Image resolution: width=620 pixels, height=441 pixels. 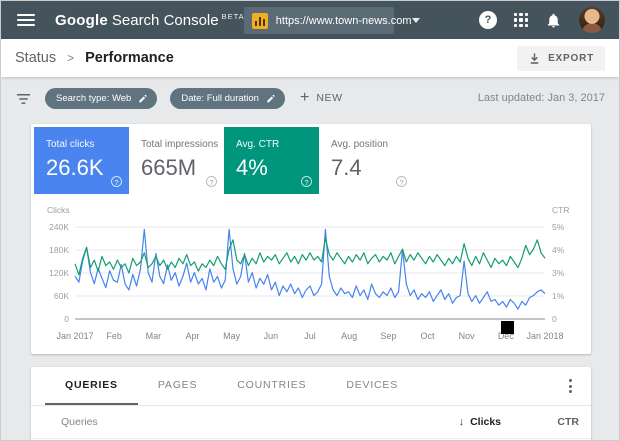 What do you see at coordinates (79, 422) in the screenshot?
I see `column-header-queries: Queries` at bounding box center [79, 422].